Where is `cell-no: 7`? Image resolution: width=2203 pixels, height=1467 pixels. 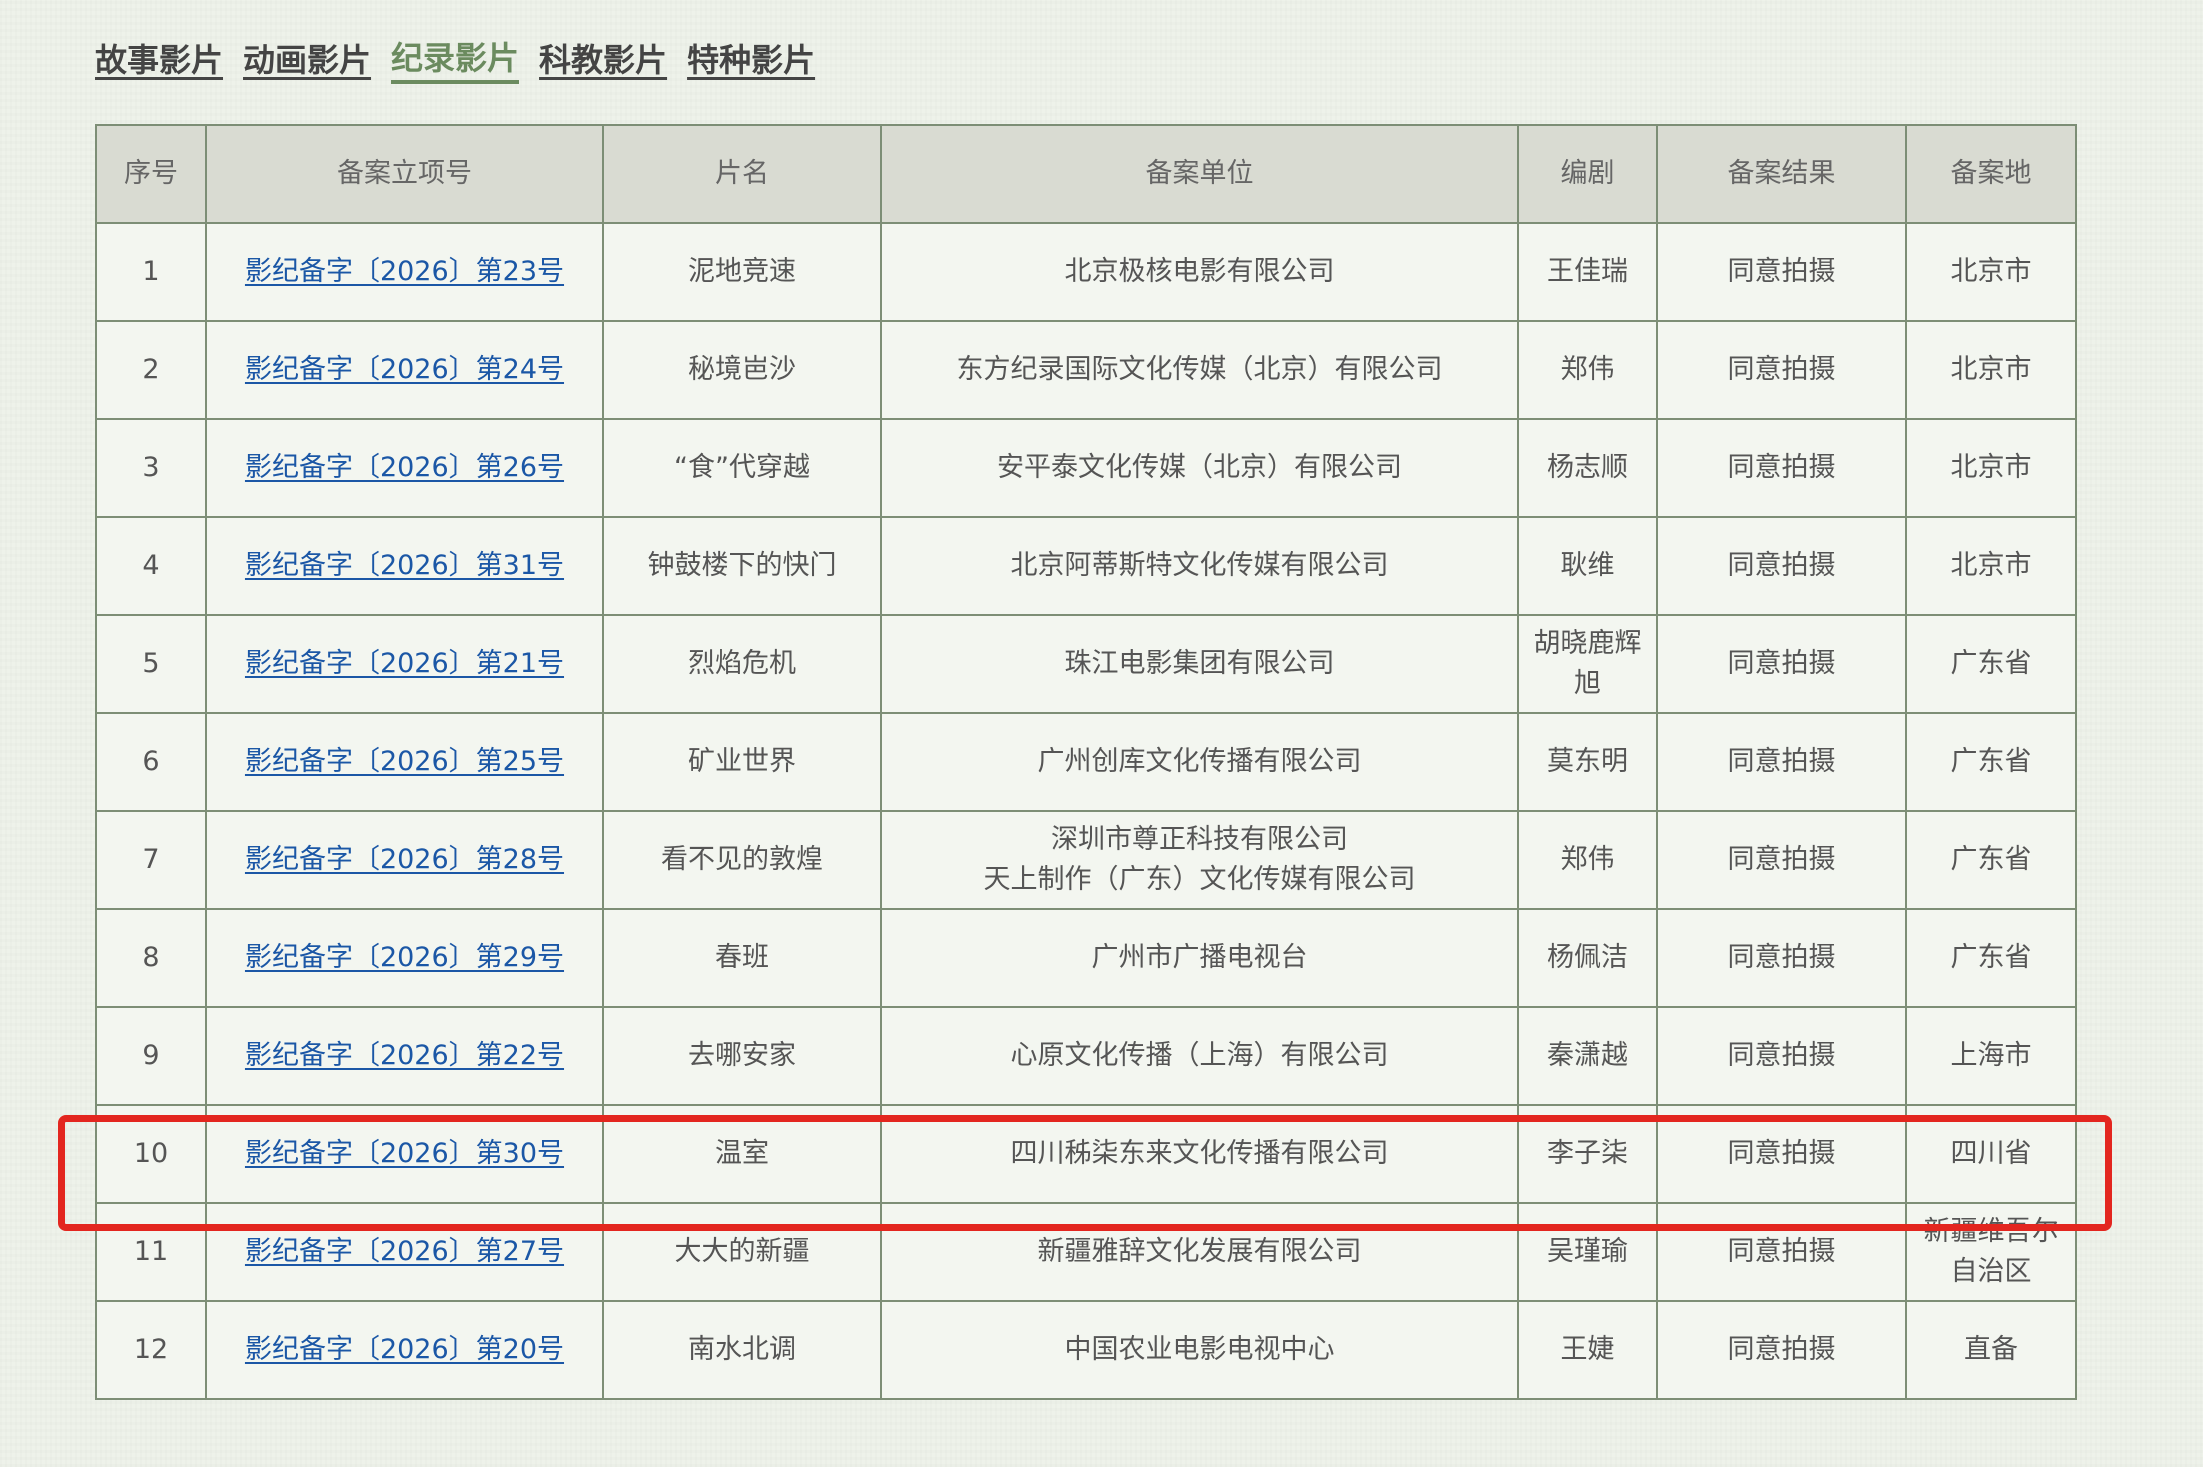 cell-no: 7 is located at coordinates (151, 860).